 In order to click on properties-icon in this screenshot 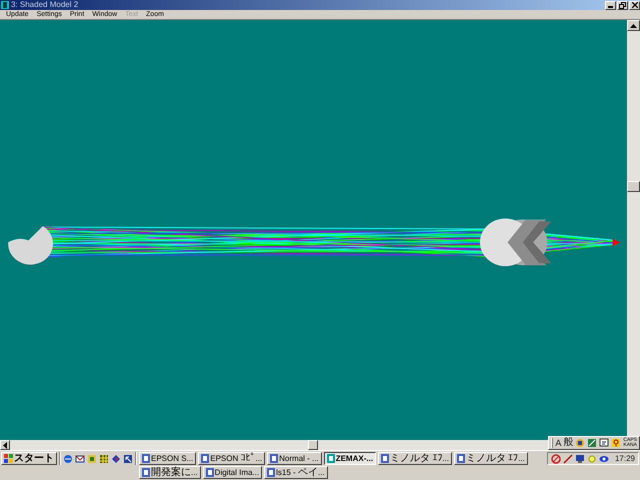, I will do `click(604, 443)`.